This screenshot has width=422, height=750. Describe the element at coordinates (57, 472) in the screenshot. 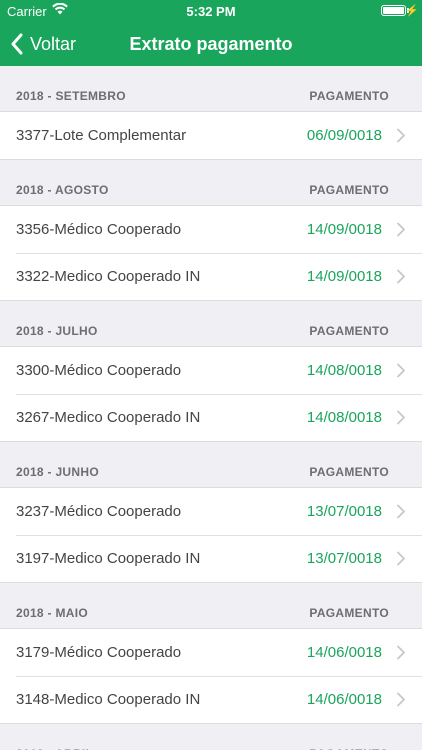

I see `section-month: 2018 - JUNHO` at that location.